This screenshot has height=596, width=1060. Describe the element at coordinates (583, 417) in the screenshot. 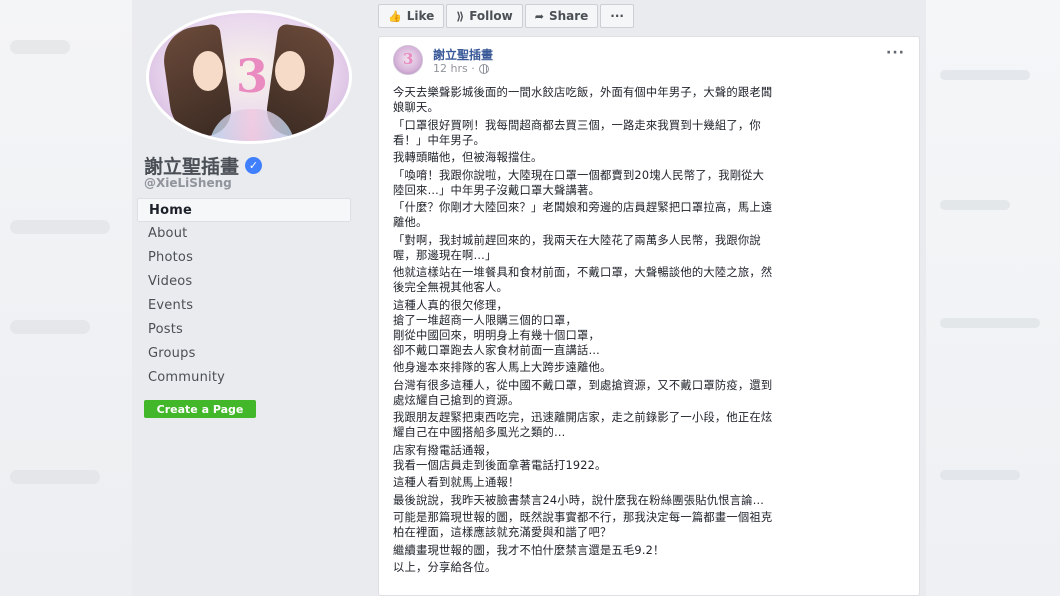

I see `post-line: 我跟朋友趕緊把東西吃完，迅速離開店家，走之前錄影了一小段，他正在炫` at that location.